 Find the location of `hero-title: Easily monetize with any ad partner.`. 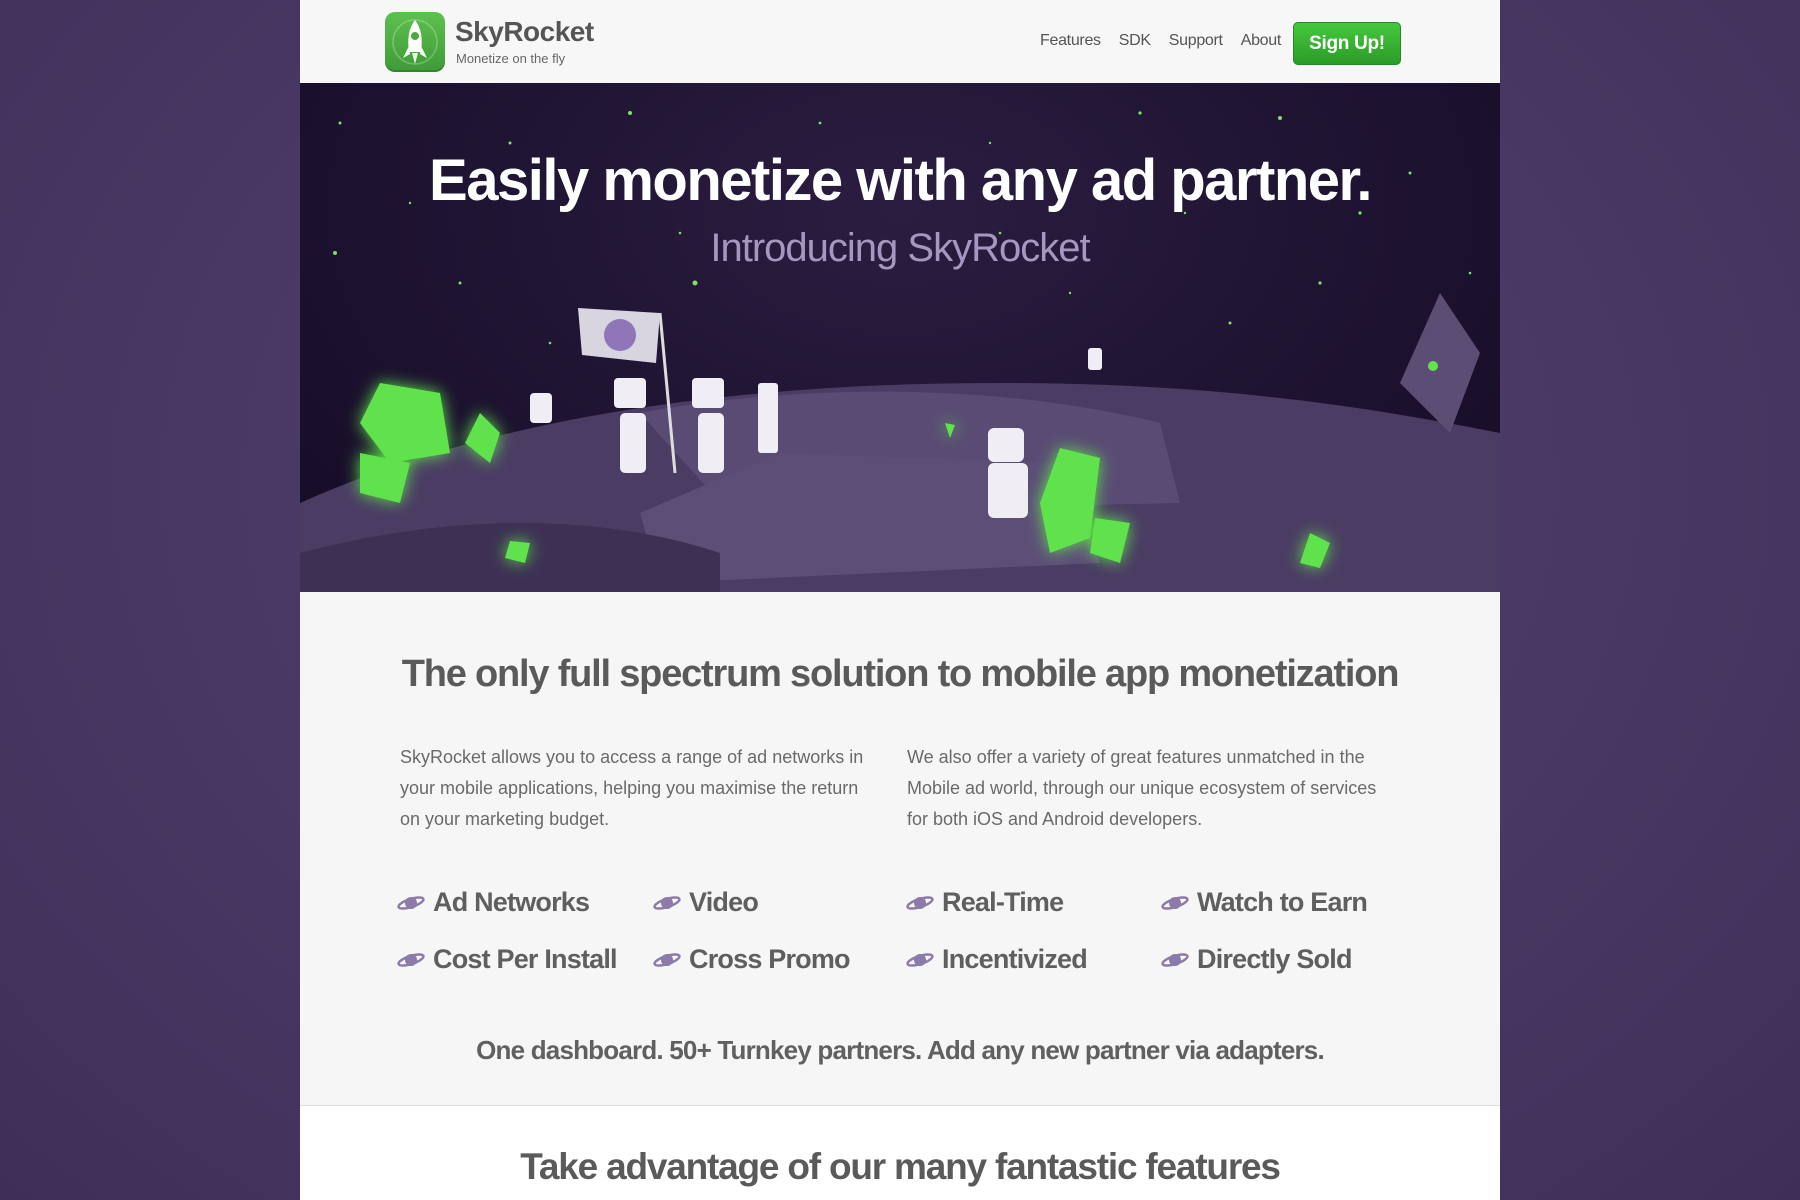

hero-title: Easily monetize with any ad partner. is located at coordinates (900, 180).